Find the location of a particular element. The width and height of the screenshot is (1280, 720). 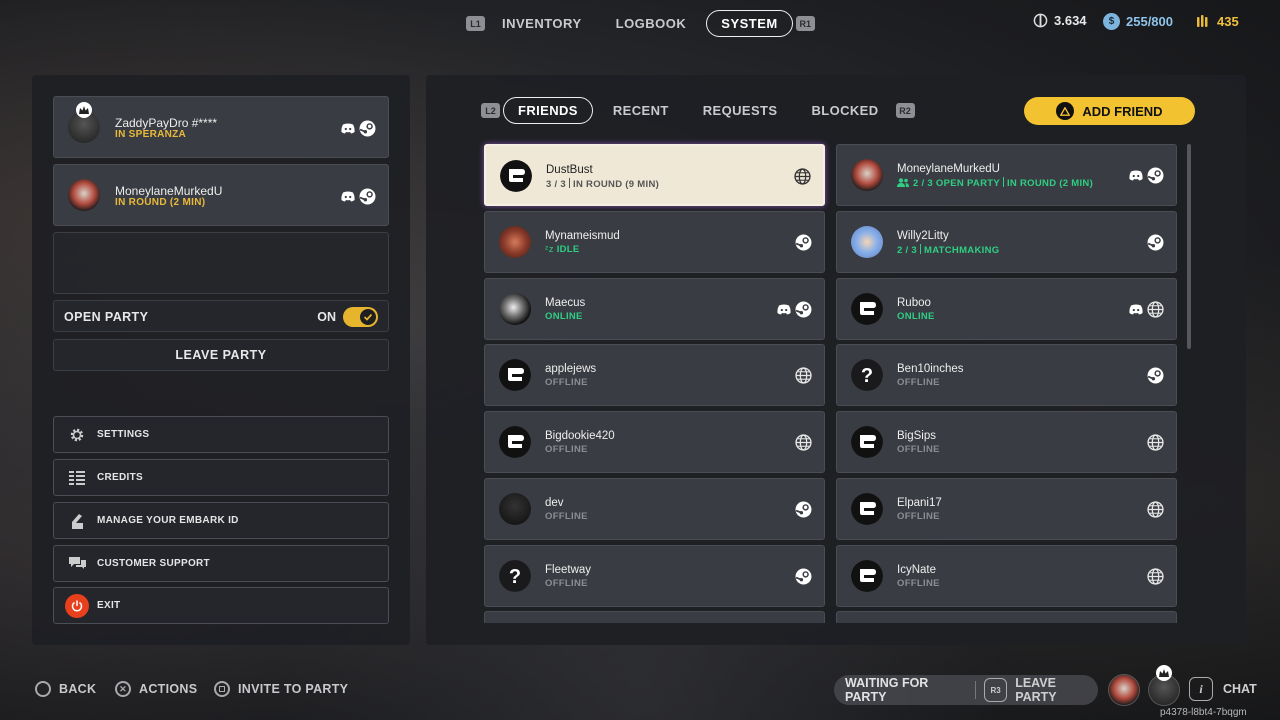

invite-hint: INVITE TO PARTY is located at coordinates (281, 689).